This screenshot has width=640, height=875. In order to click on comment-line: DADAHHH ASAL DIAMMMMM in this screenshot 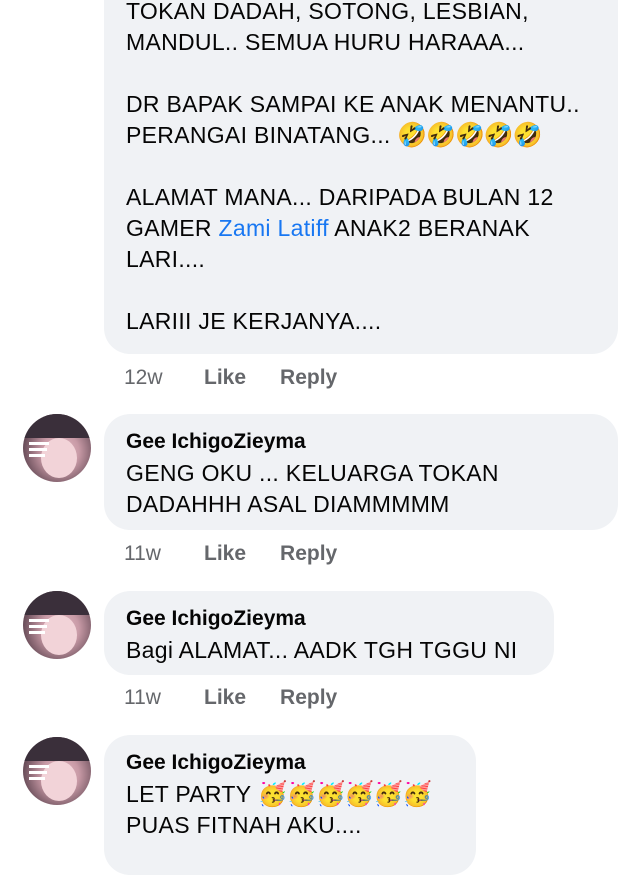, I will do `click(288, 504)`.